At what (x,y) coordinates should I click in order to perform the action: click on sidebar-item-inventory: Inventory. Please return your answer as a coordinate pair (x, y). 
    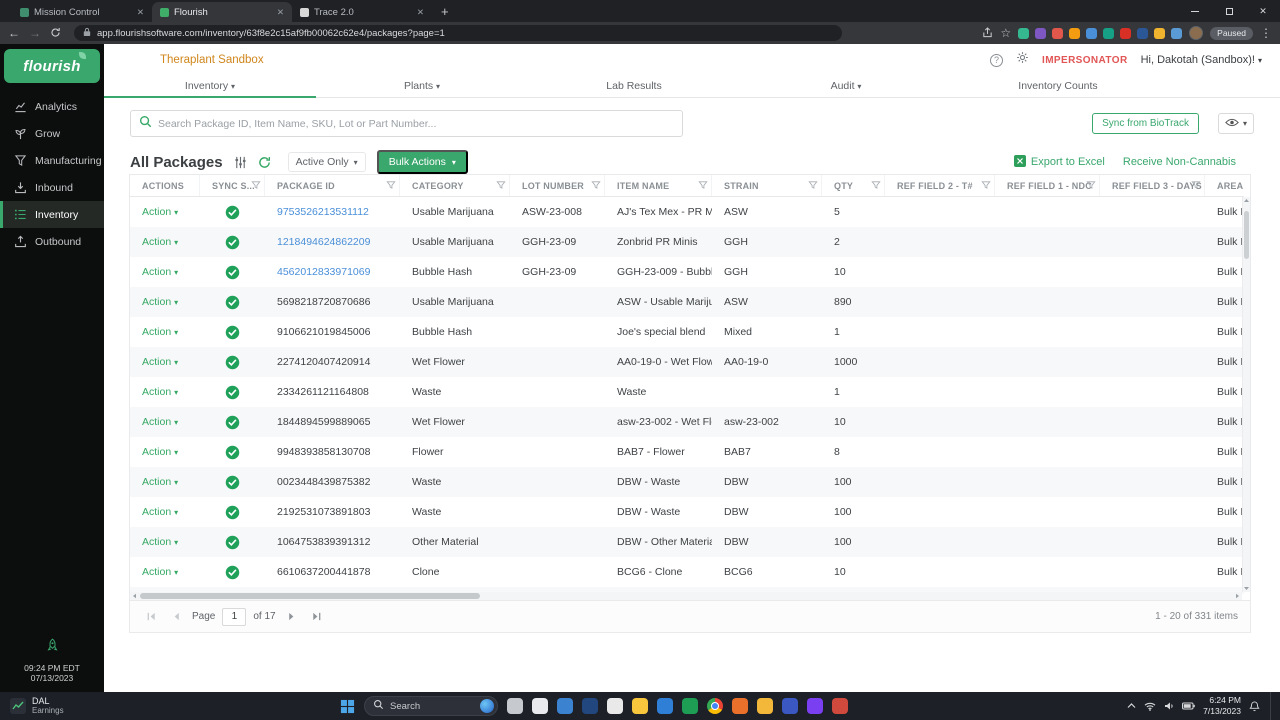
    Looking at the image, I should click on (52, 214).